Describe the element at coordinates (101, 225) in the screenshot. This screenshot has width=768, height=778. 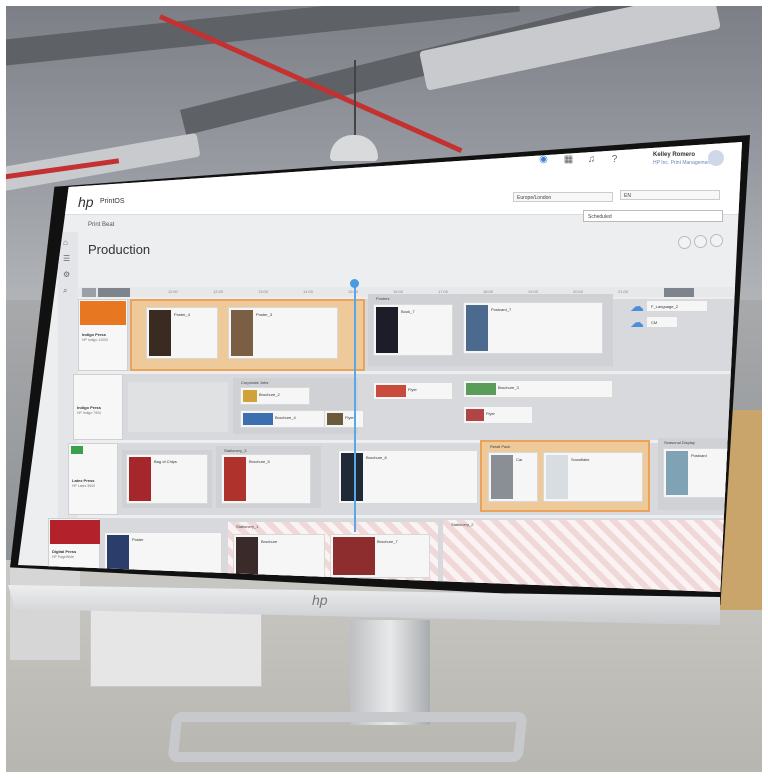
I see `breadcrumb: Print Beat` at that location.